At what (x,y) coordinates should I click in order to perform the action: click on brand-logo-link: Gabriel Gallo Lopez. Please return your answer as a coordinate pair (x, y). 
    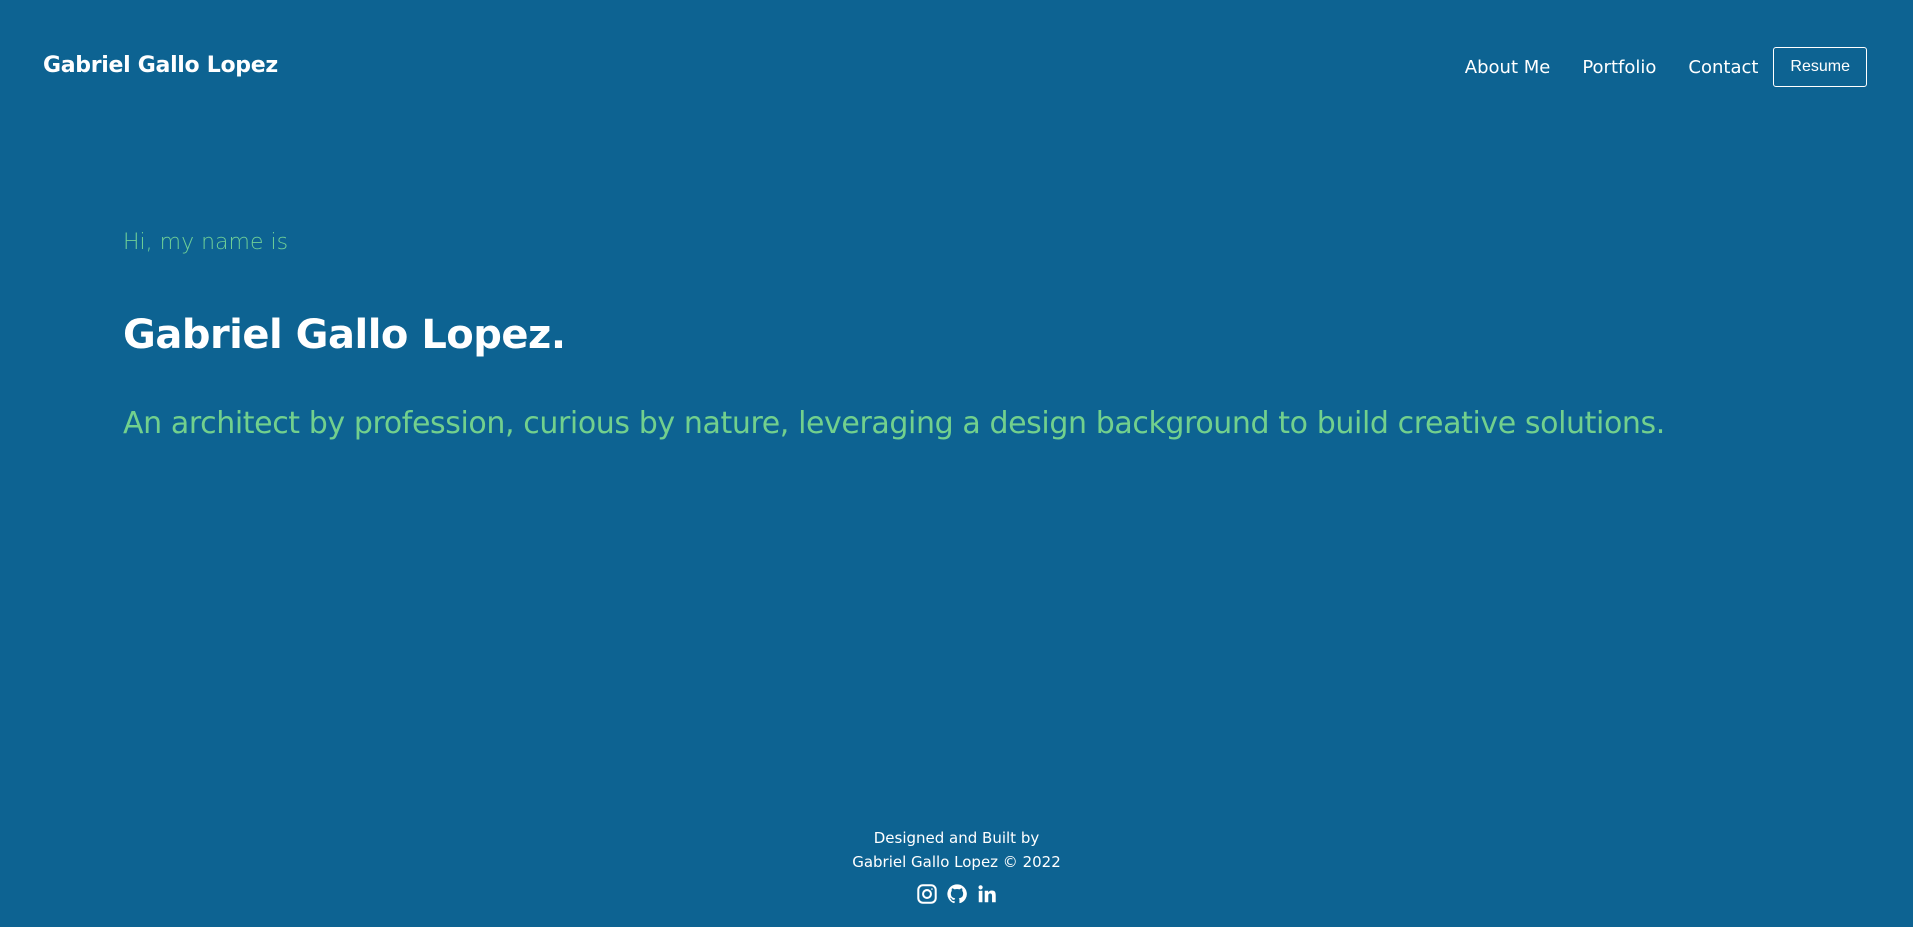
    Looking at the image, I should click on (160, 65).